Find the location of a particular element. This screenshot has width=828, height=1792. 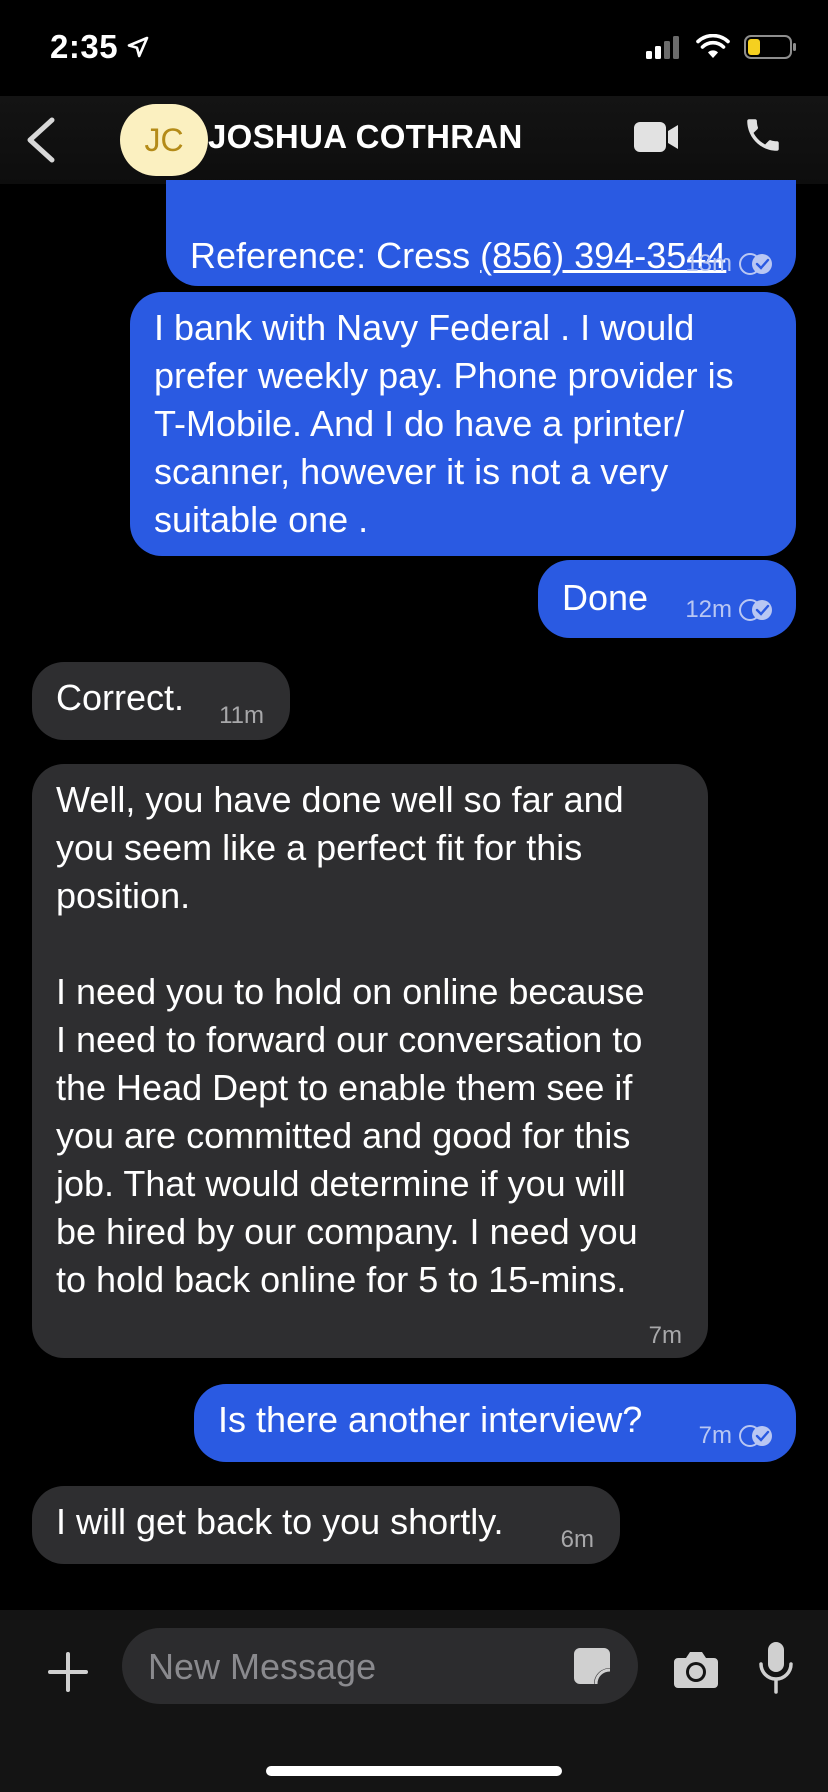

status-icons is located at coordinates (722, 47).